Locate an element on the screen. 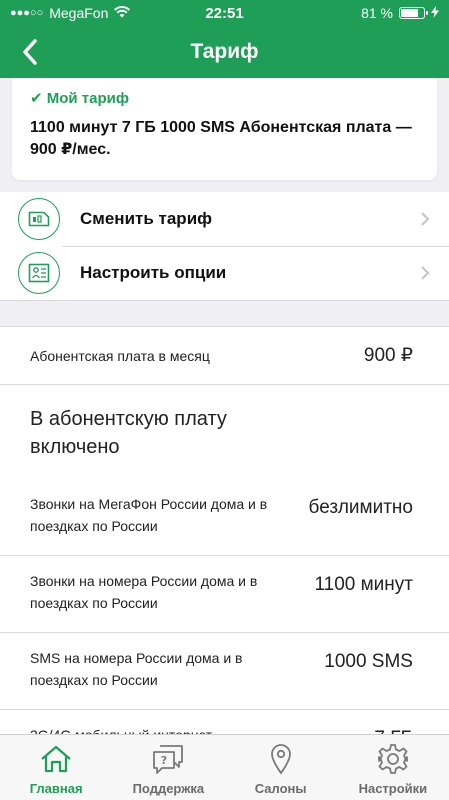  battery-fill is located at coordinates (409, 13).